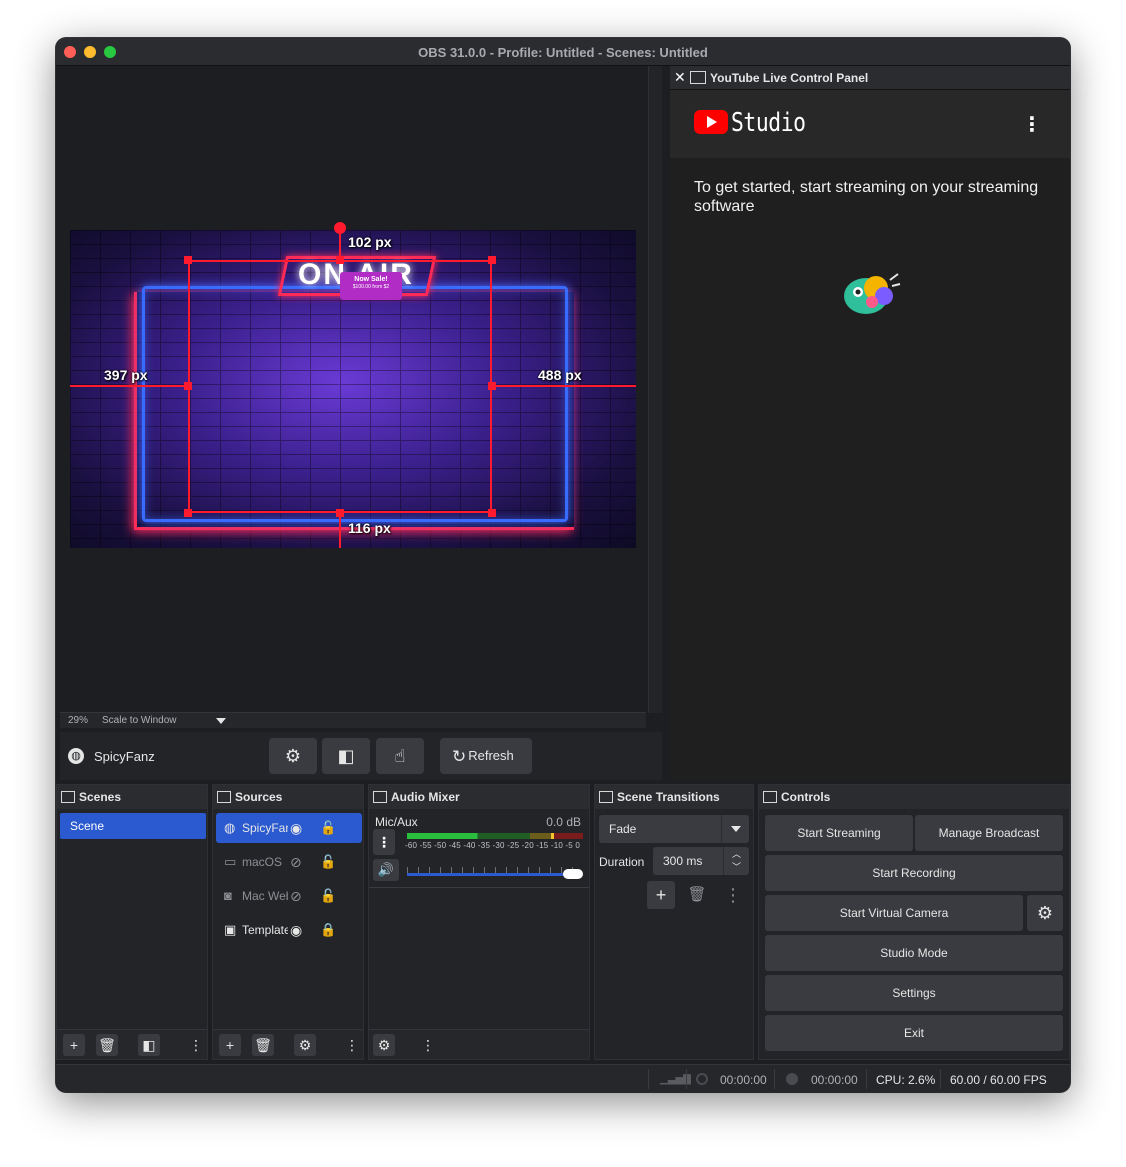 The height and width of the screenshot is (1167, 1126). Describe the element at coordinates (492, 513) in the screenshot. I see `resize-handle-br` at that location.